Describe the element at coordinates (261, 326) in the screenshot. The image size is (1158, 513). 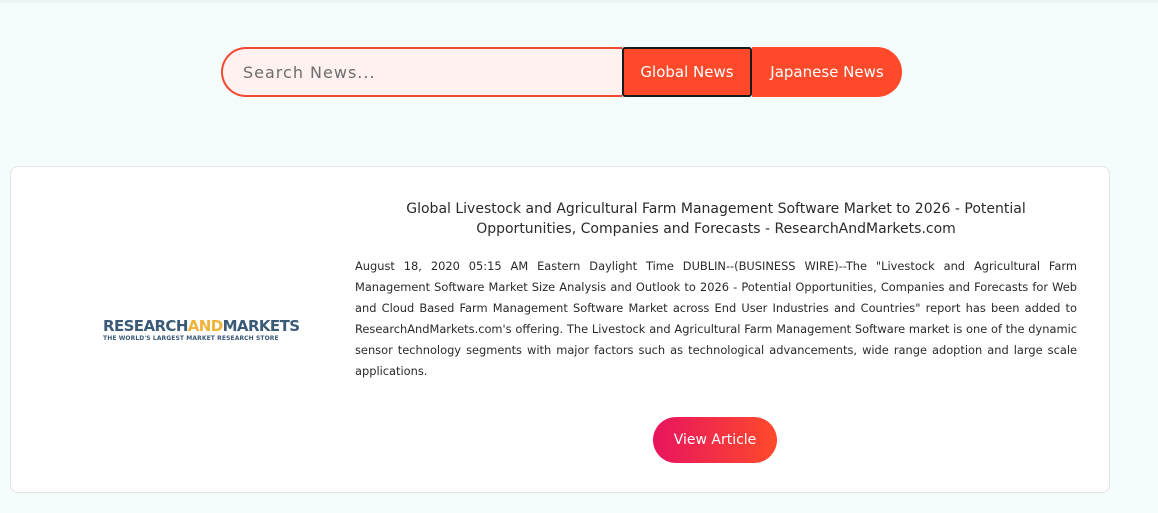
I see `logo-word-markets: MARKETS` at that location.